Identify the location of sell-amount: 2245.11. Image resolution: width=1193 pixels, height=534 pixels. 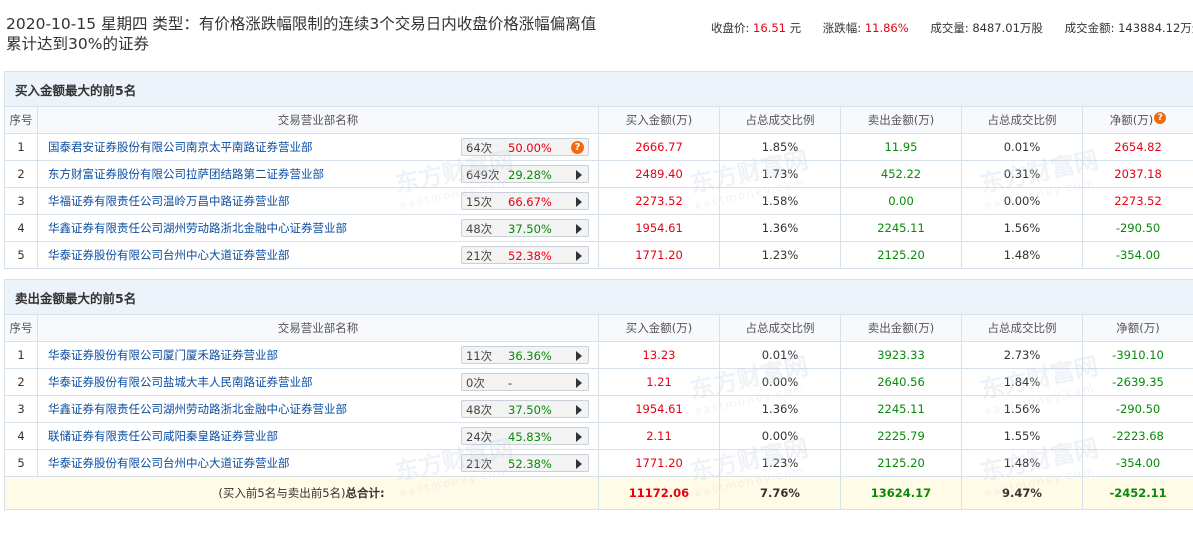
(901, 228).